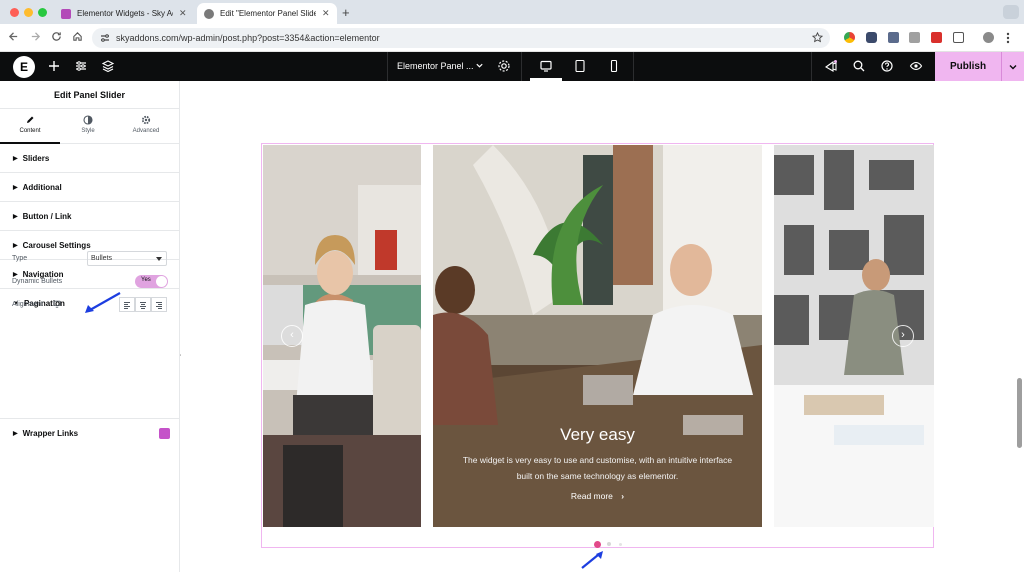  I want to click on read-more-button: Read more ›, so click(597, 496).